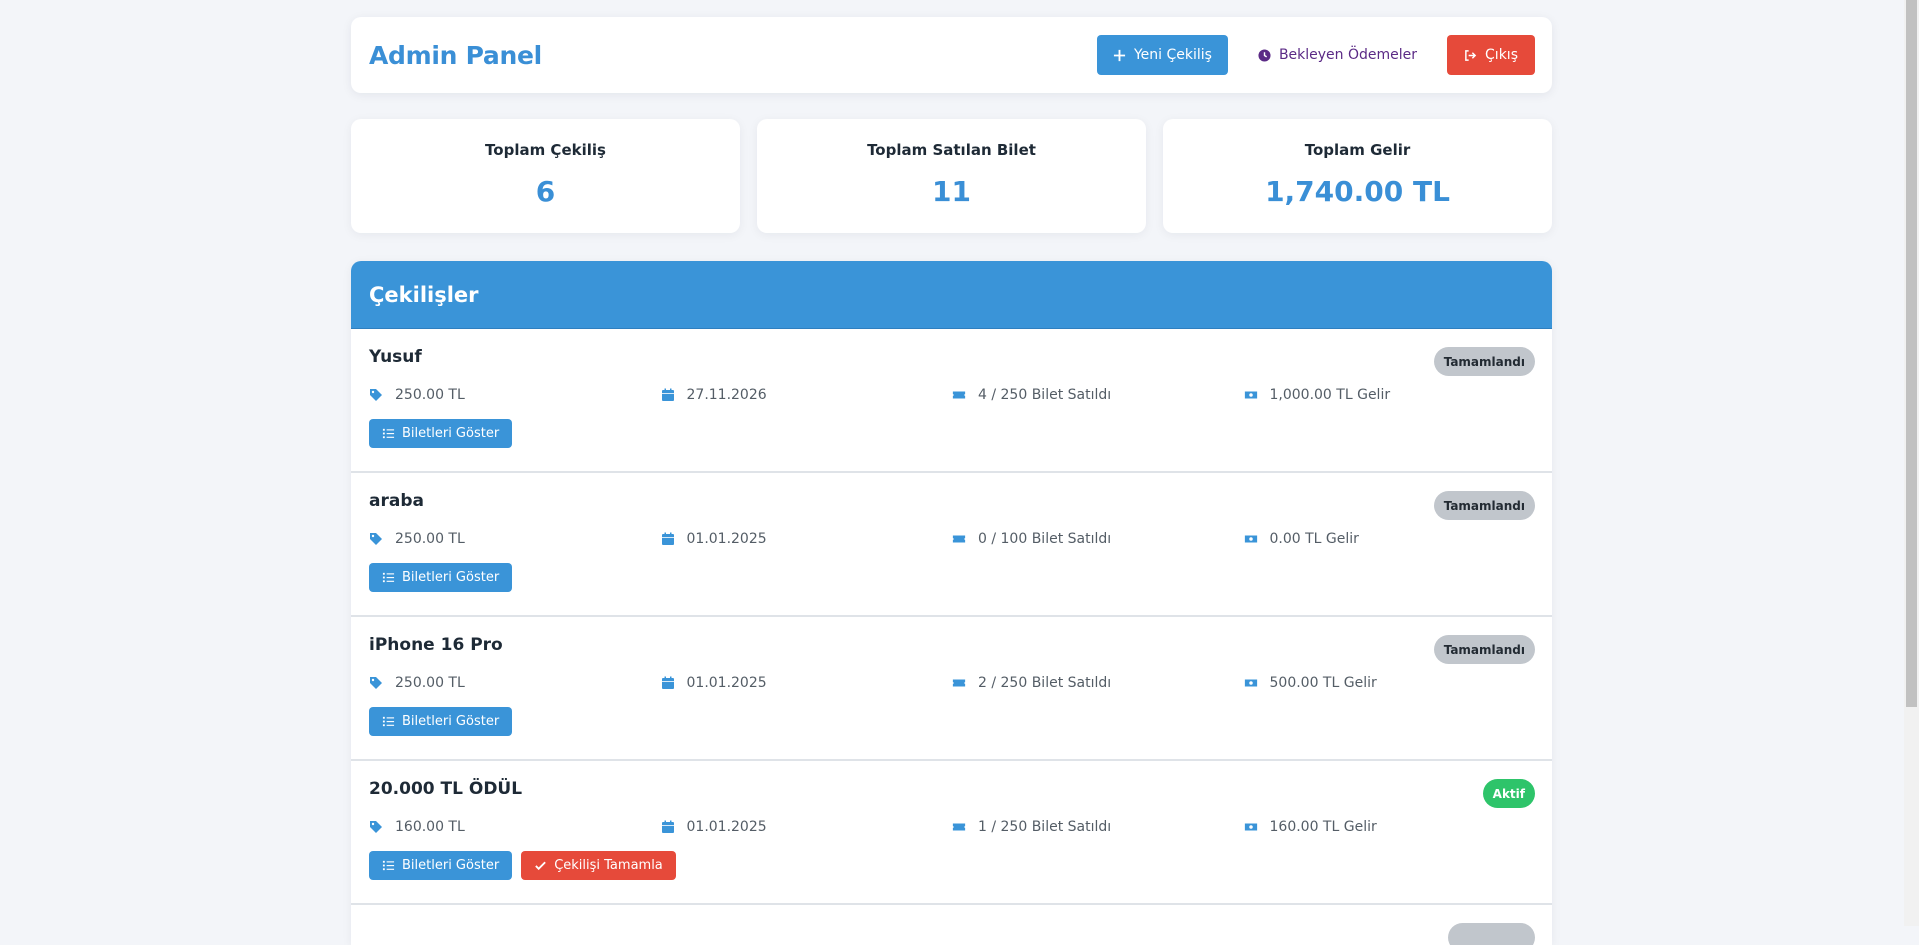 This screenshot has width=1919, height=945. What do you see at coordinates (1390, 539) in the screenshot?
I see `draw-revenue: 0.00 TL Gelir` at bounding box center [1390, 539].